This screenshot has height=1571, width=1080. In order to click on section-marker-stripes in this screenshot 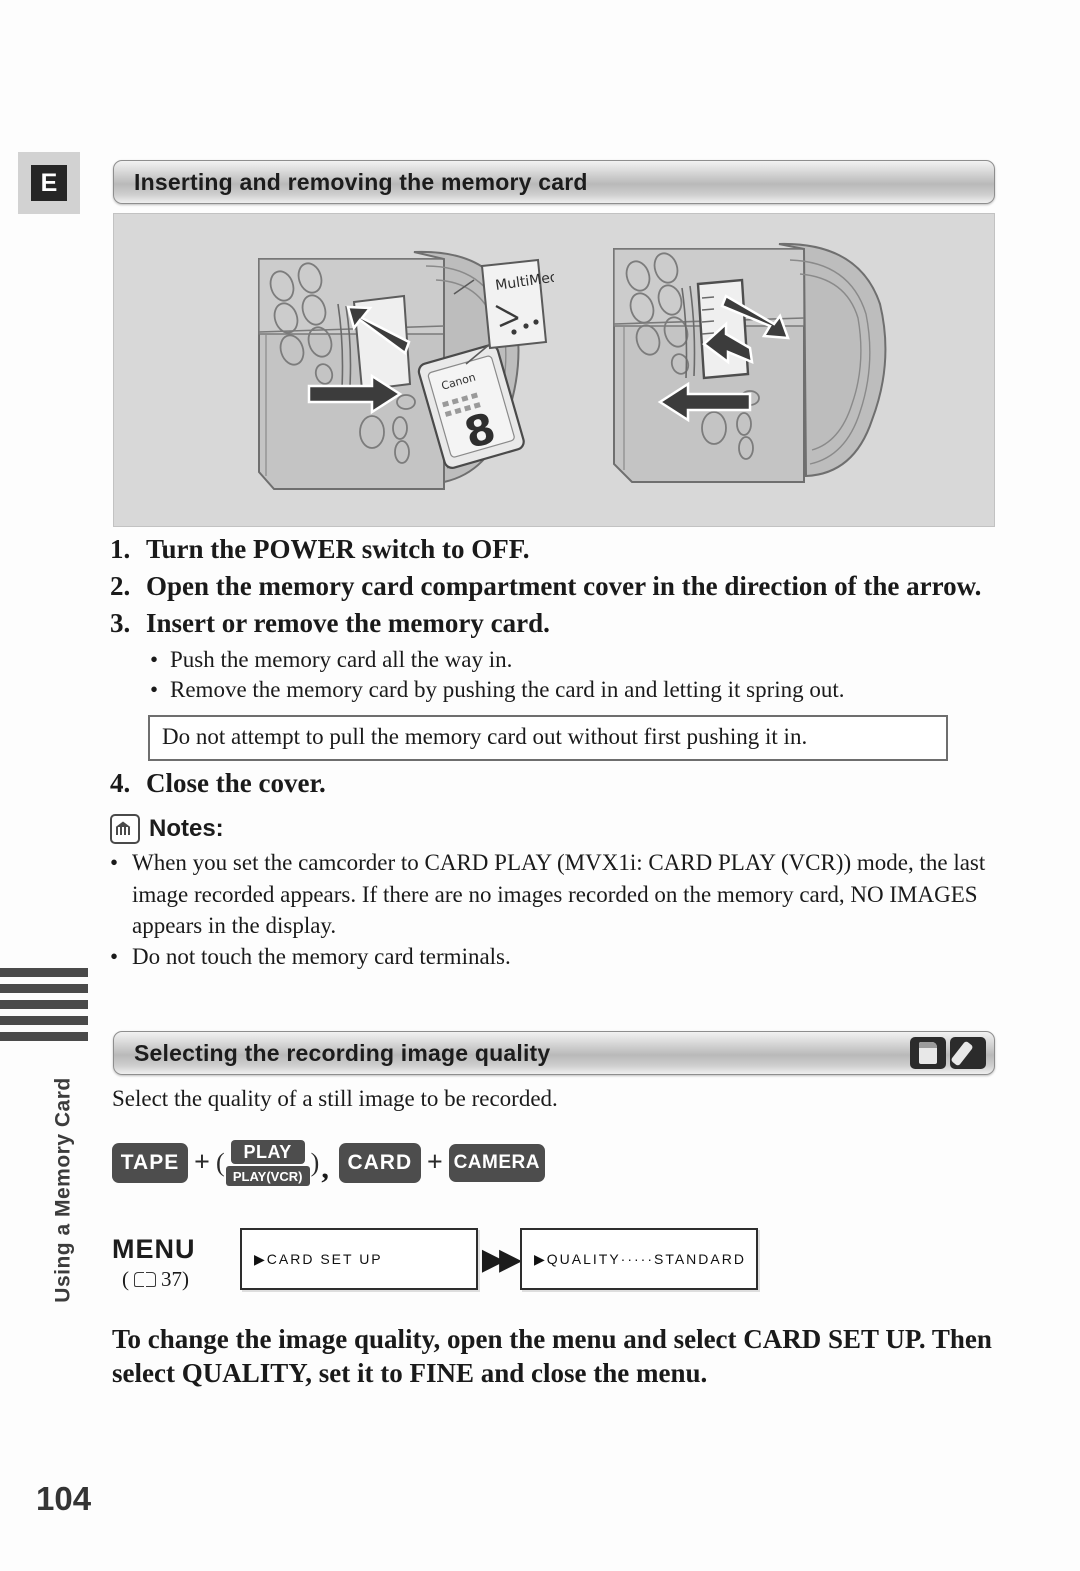, I will do `click(44, 1008)`.